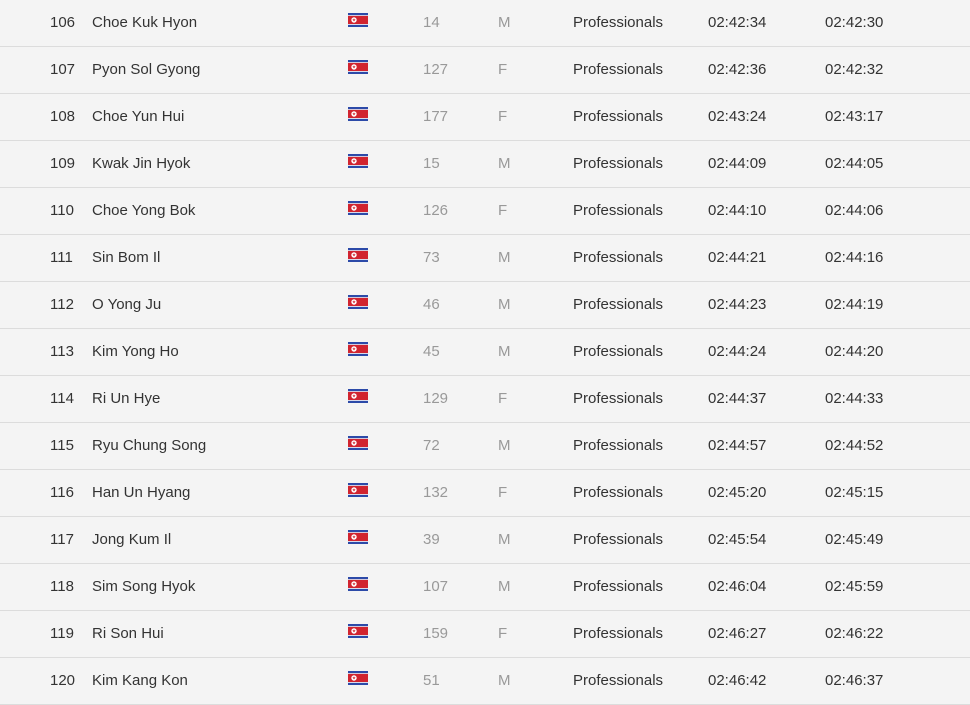 Image resolution: width=970 pixels, height=705 pixels. Describe the element at coordinates (737, 22) in the screenshot. I see `gun-time-cell: 02:42:34` at that location.